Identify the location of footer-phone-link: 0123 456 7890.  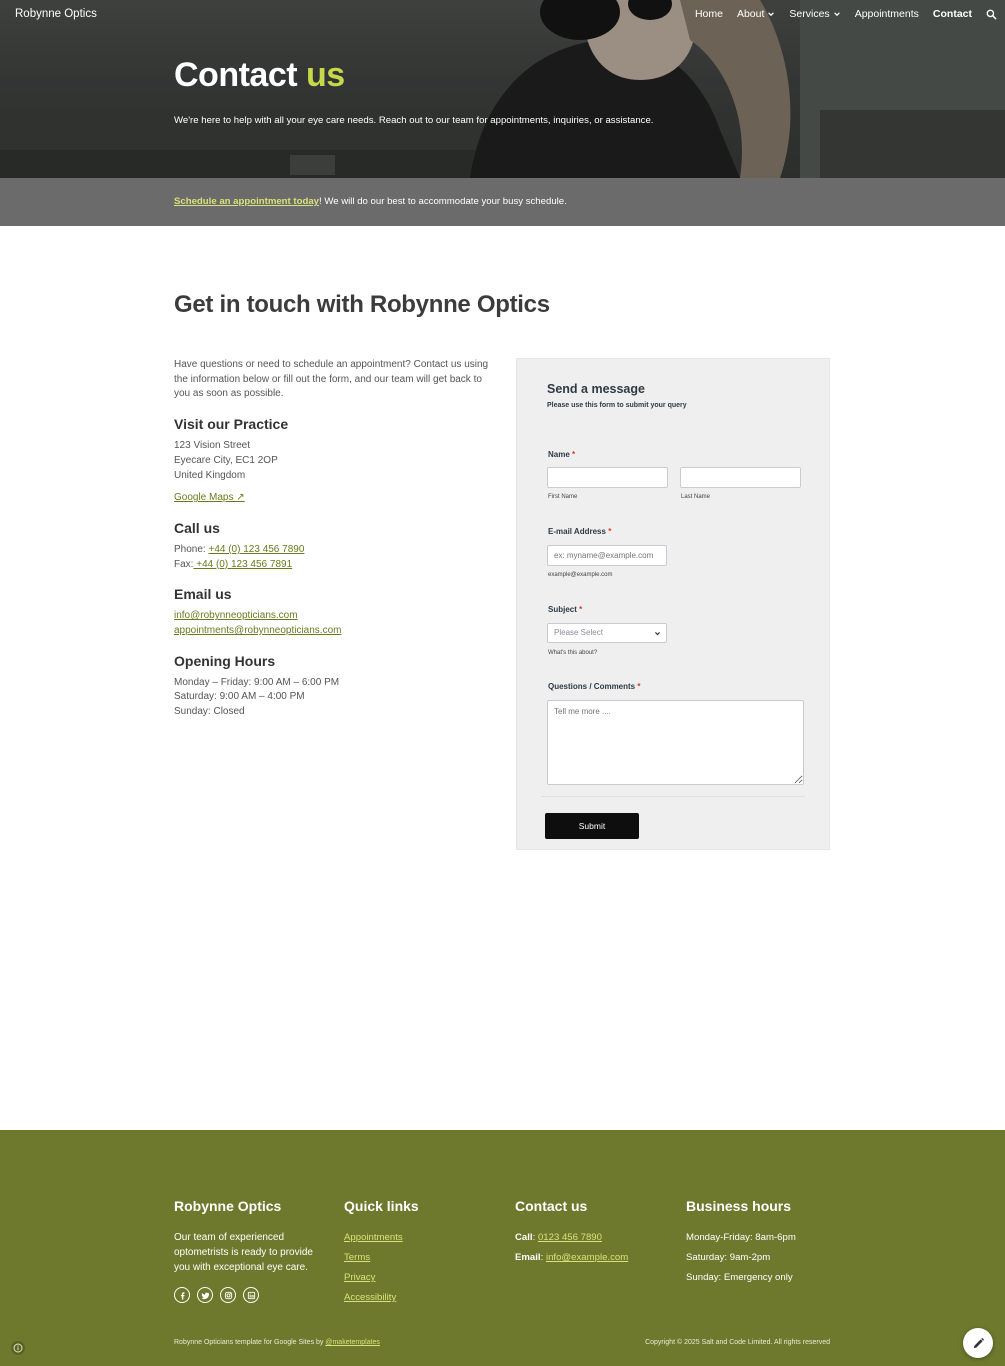
(570, 1237).